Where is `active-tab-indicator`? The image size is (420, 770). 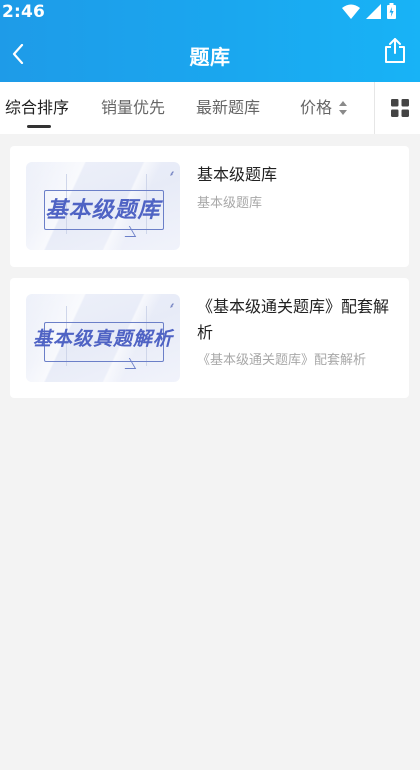 active-tab-indicator is located at coordinates (39, 126).